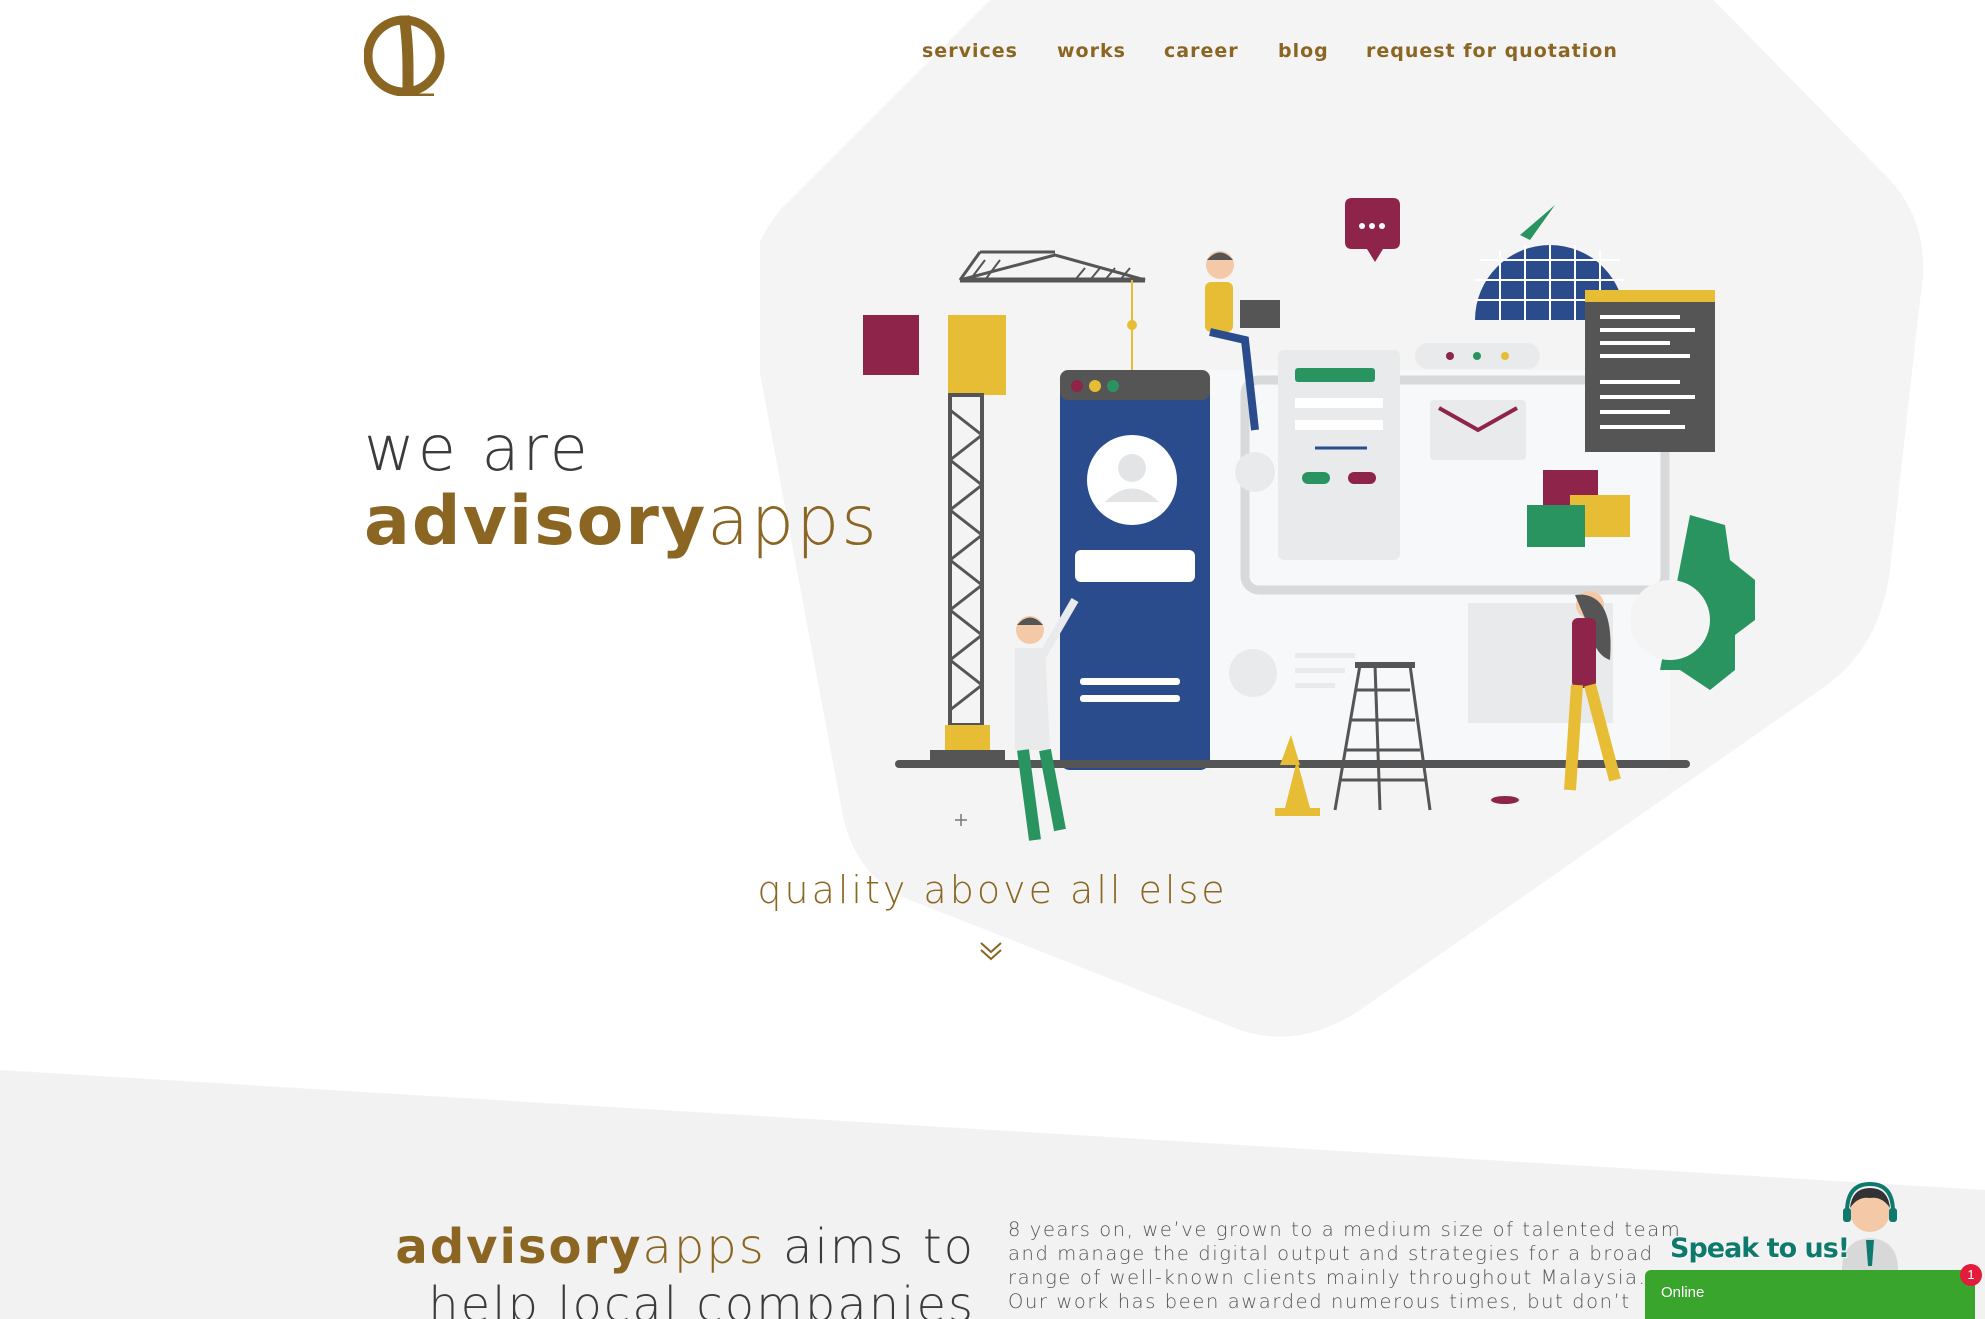 The height and width of the screenshot is (1319, 1985). I want to click on chat-notification-badge: 1, so click(1971, 1275).